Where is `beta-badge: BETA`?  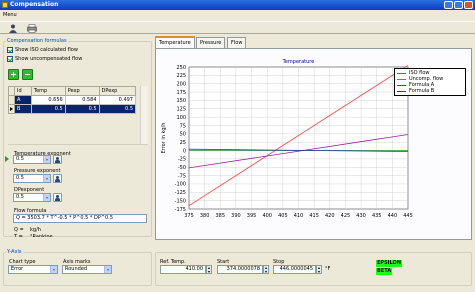 beta-badge: BETA is located at coordinates (384, 271).